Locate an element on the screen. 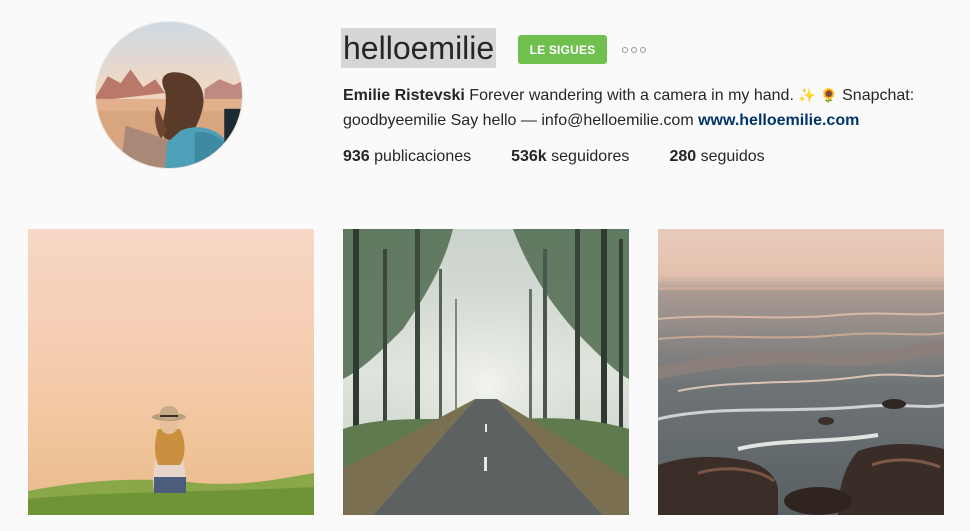  followers-count-value: 536k is located at coordinates (529, 156).